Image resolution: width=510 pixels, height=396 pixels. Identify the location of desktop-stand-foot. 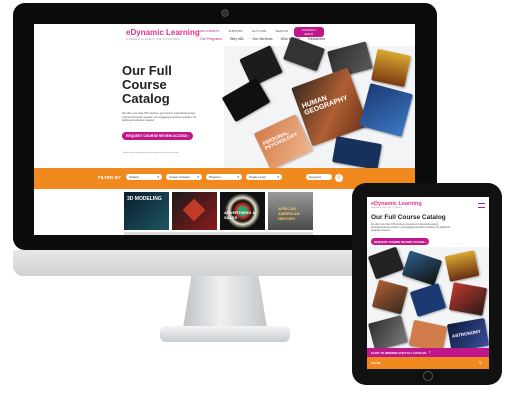
(225, 334).